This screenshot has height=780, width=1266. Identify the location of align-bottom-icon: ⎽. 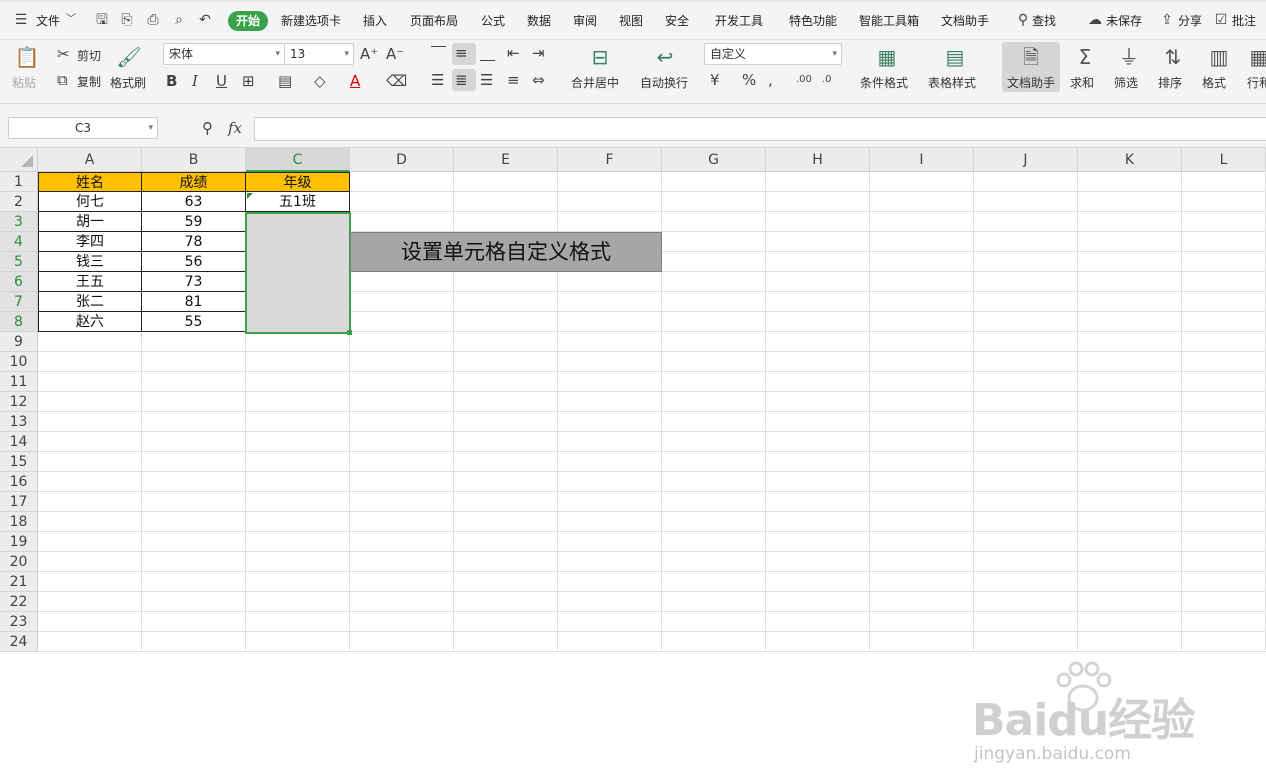
(487, 53).